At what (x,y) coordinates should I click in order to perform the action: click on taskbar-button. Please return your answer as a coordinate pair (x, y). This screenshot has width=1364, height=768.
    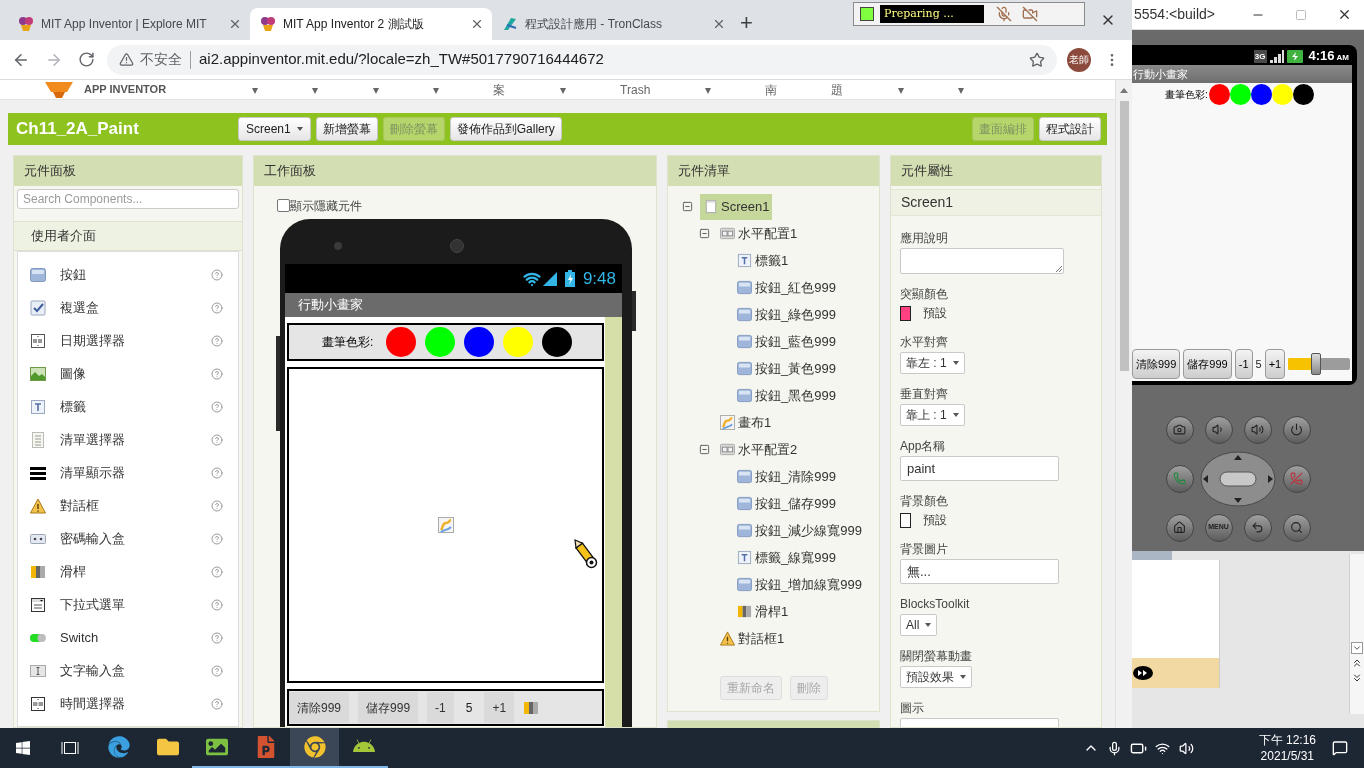
    Looking at the image, I should click on (314, 748).